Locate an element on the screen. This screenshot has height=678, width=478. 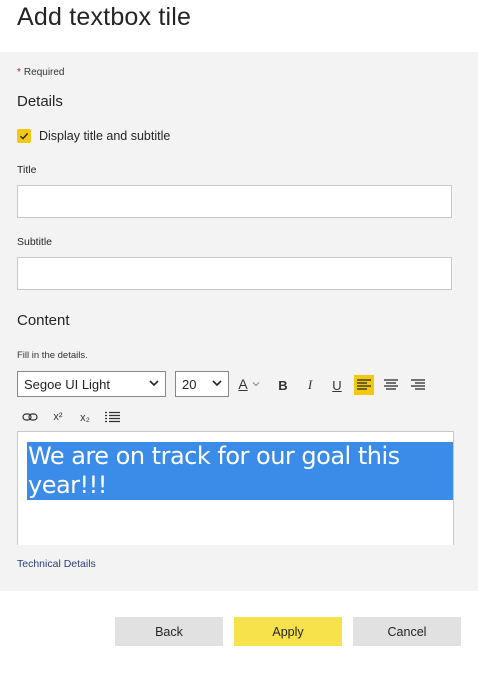
bulleted-list-button is located at coordinates (112, 417).